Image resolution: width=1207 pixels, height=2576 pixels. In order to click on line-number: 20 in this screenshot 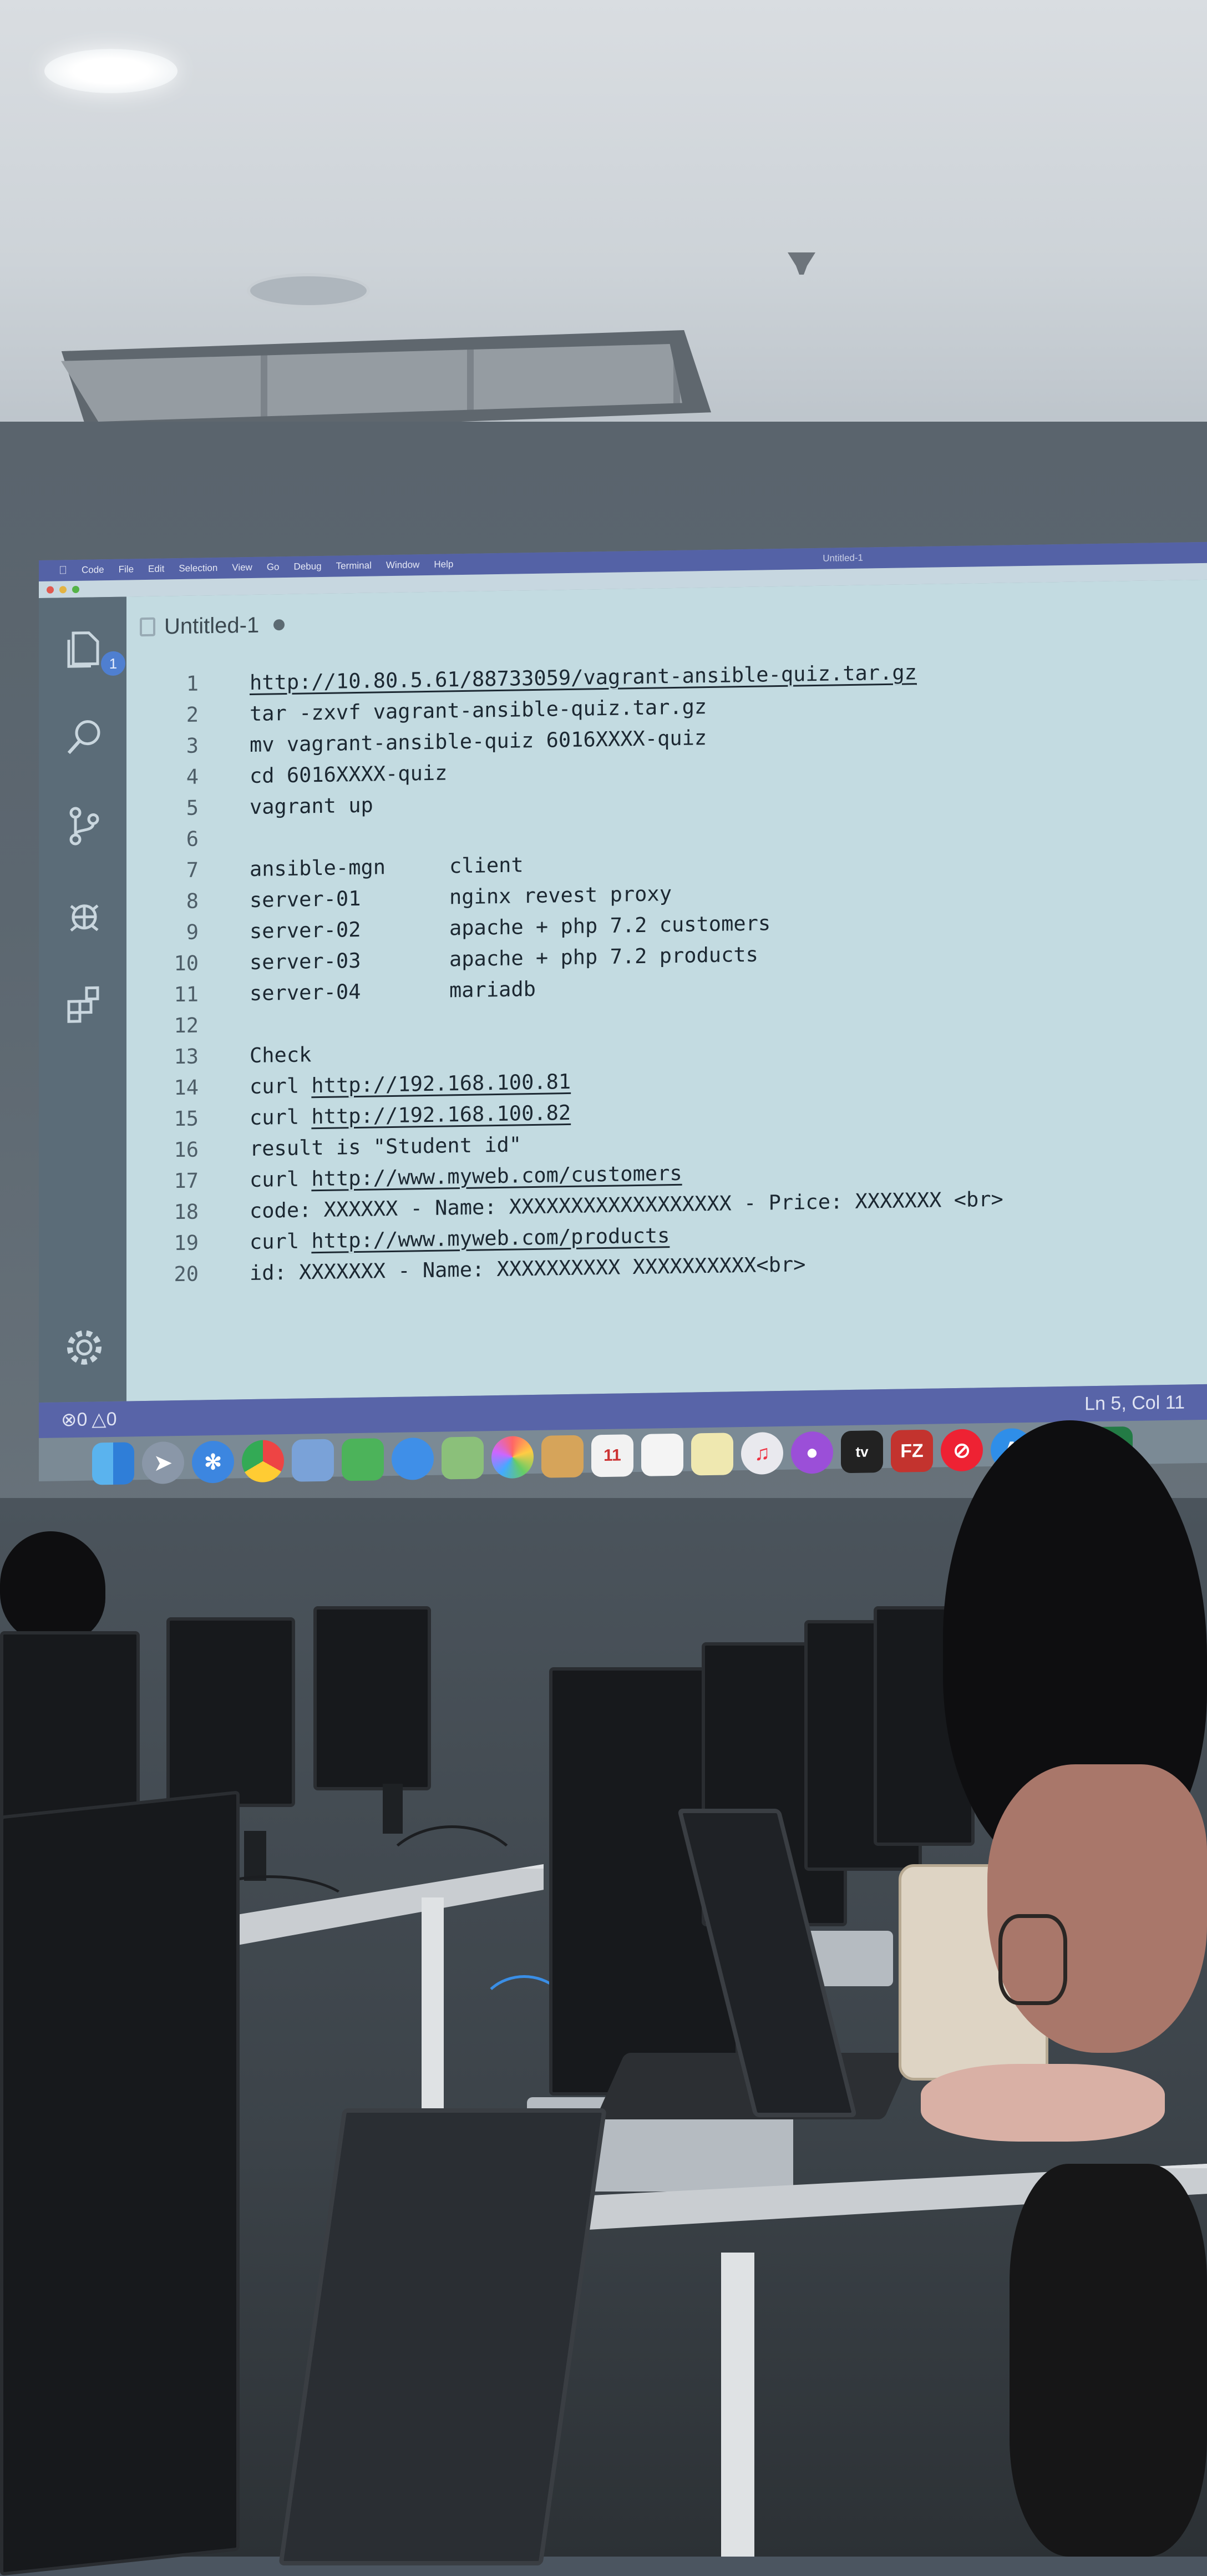, I will do `click(187, 1273)`.